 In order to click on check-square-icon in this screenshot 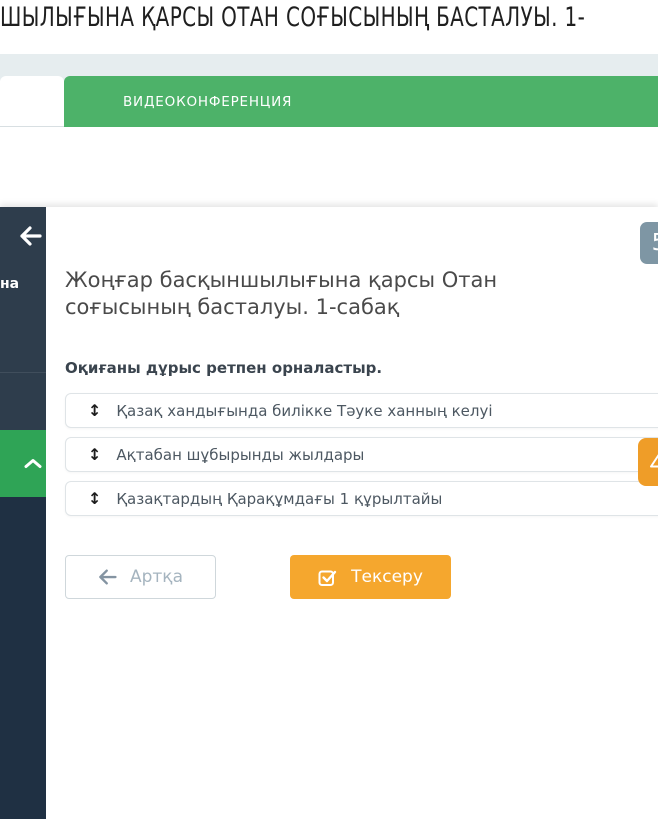, I will do `click(327, 577)`.